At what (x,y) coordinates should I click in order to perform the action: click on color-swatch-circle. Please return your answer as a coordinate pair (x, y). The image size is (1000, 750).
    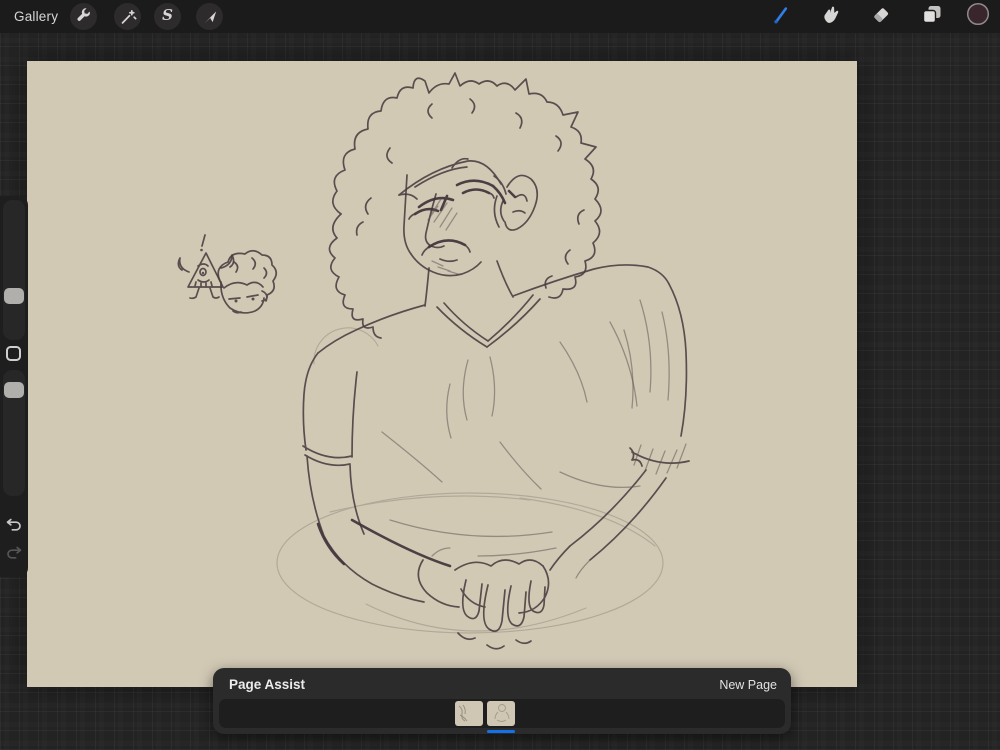
    Looking at the image, I should click on (978, 16).